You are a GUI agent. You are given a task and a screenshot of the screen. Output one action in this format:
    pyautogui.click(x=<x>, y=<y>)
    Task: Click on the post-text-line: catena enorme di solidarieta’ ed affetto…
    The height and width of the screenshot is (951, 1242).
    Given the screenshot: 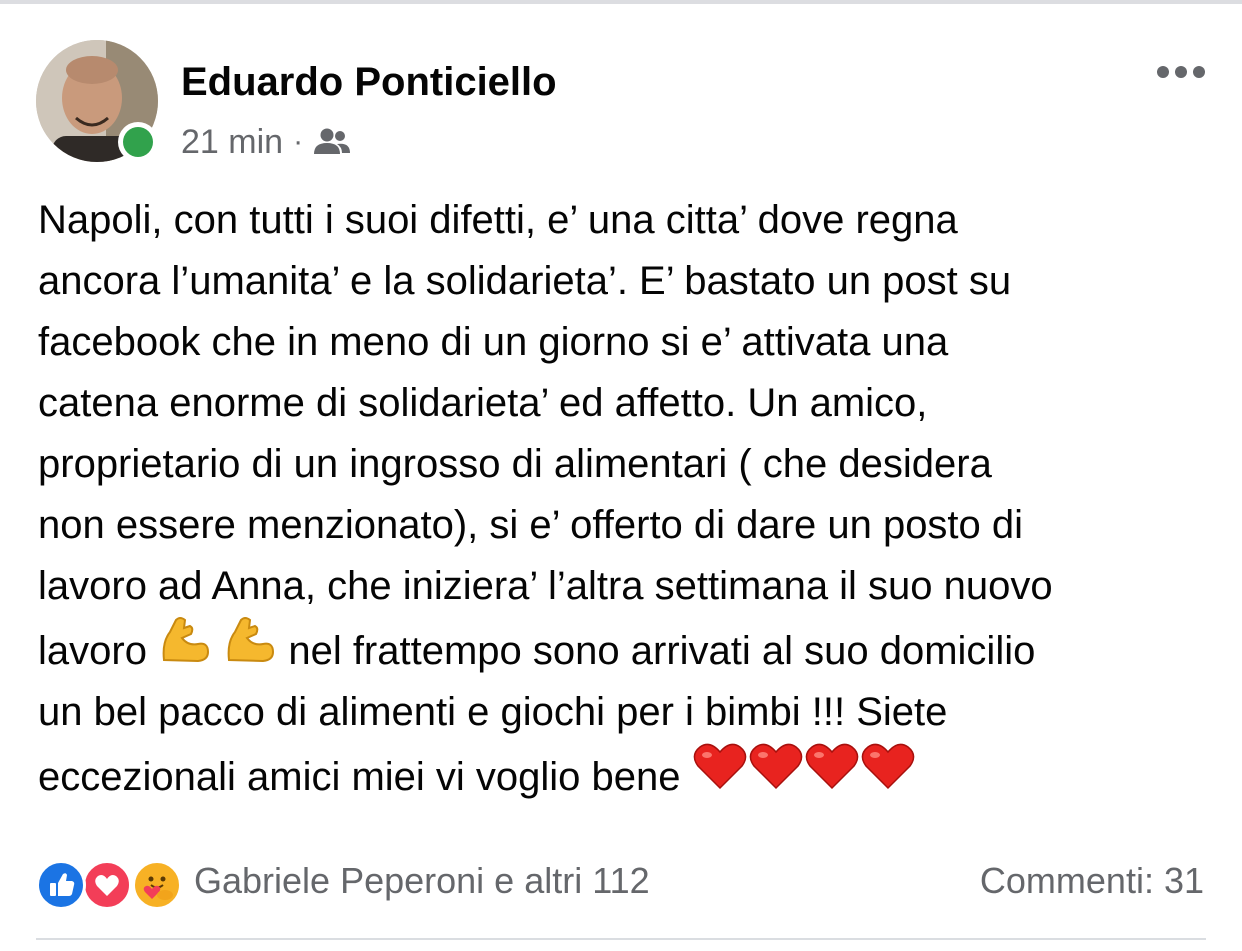 What is the action you would take?
    pyautogui.click(x=483, y=403)
    